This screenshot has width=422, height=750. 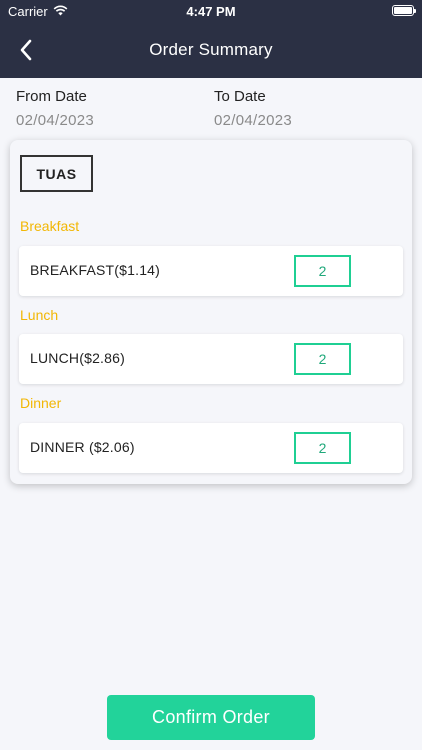 I want to click on battery-level, so click(x=403, y=10).